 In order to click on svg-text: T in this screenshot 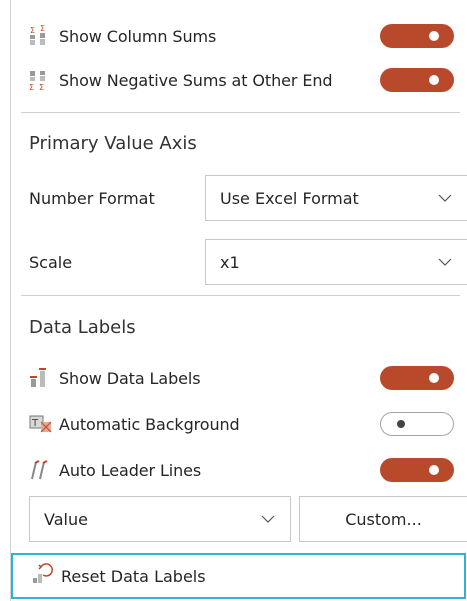, I will do `click(35, 423)`.